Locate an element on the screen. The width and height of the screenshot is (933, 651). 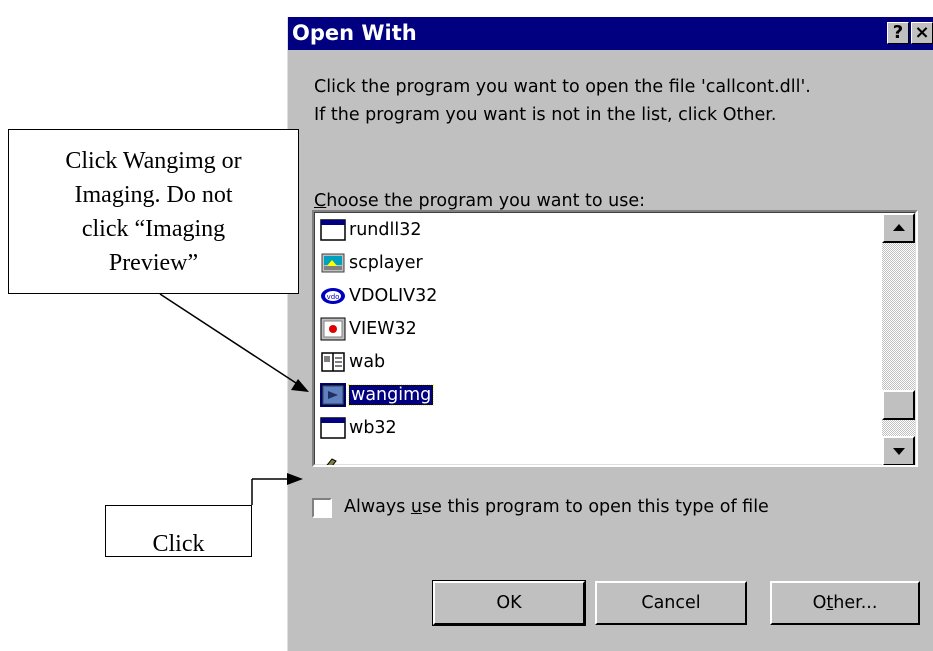
list-item-label: rundll32 is located at coordinates (385, 230).